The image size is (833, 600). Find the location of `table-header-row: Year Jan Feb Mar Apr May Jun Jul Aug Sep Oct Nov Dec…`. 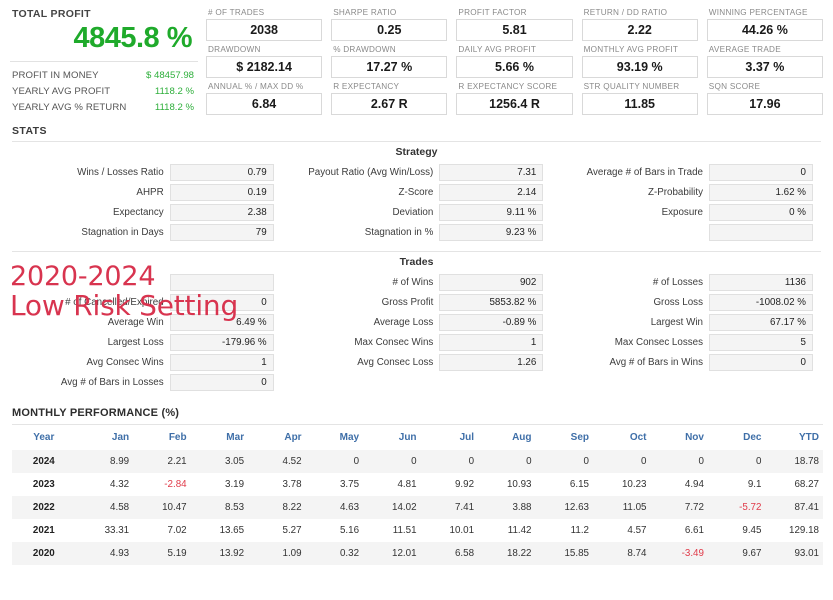

table-header-row: Year Jan Feb Mar Apr May Jun Jul Aug Sep Oct Nov Dec… is located at coordinates (417, 438).